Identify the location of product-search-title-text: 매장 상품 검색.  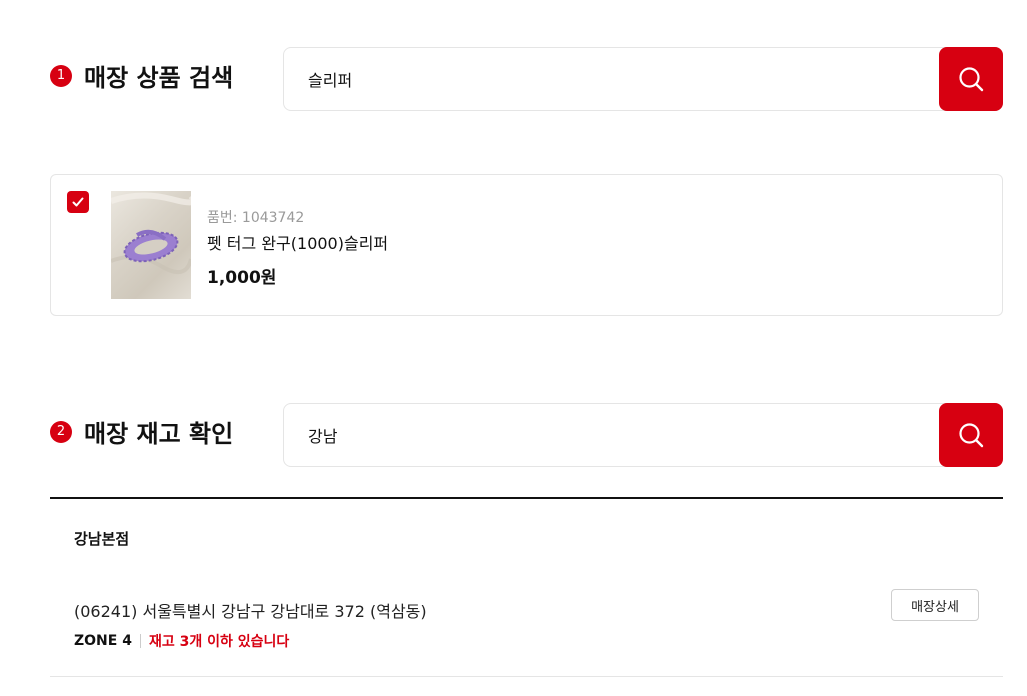
(159, 78).